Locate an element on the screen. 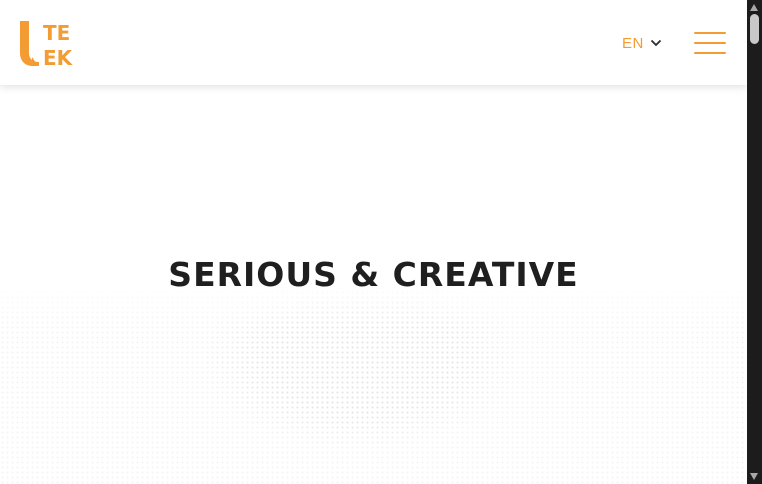  hamburger-menu-button is located at coordinates (710, 43).